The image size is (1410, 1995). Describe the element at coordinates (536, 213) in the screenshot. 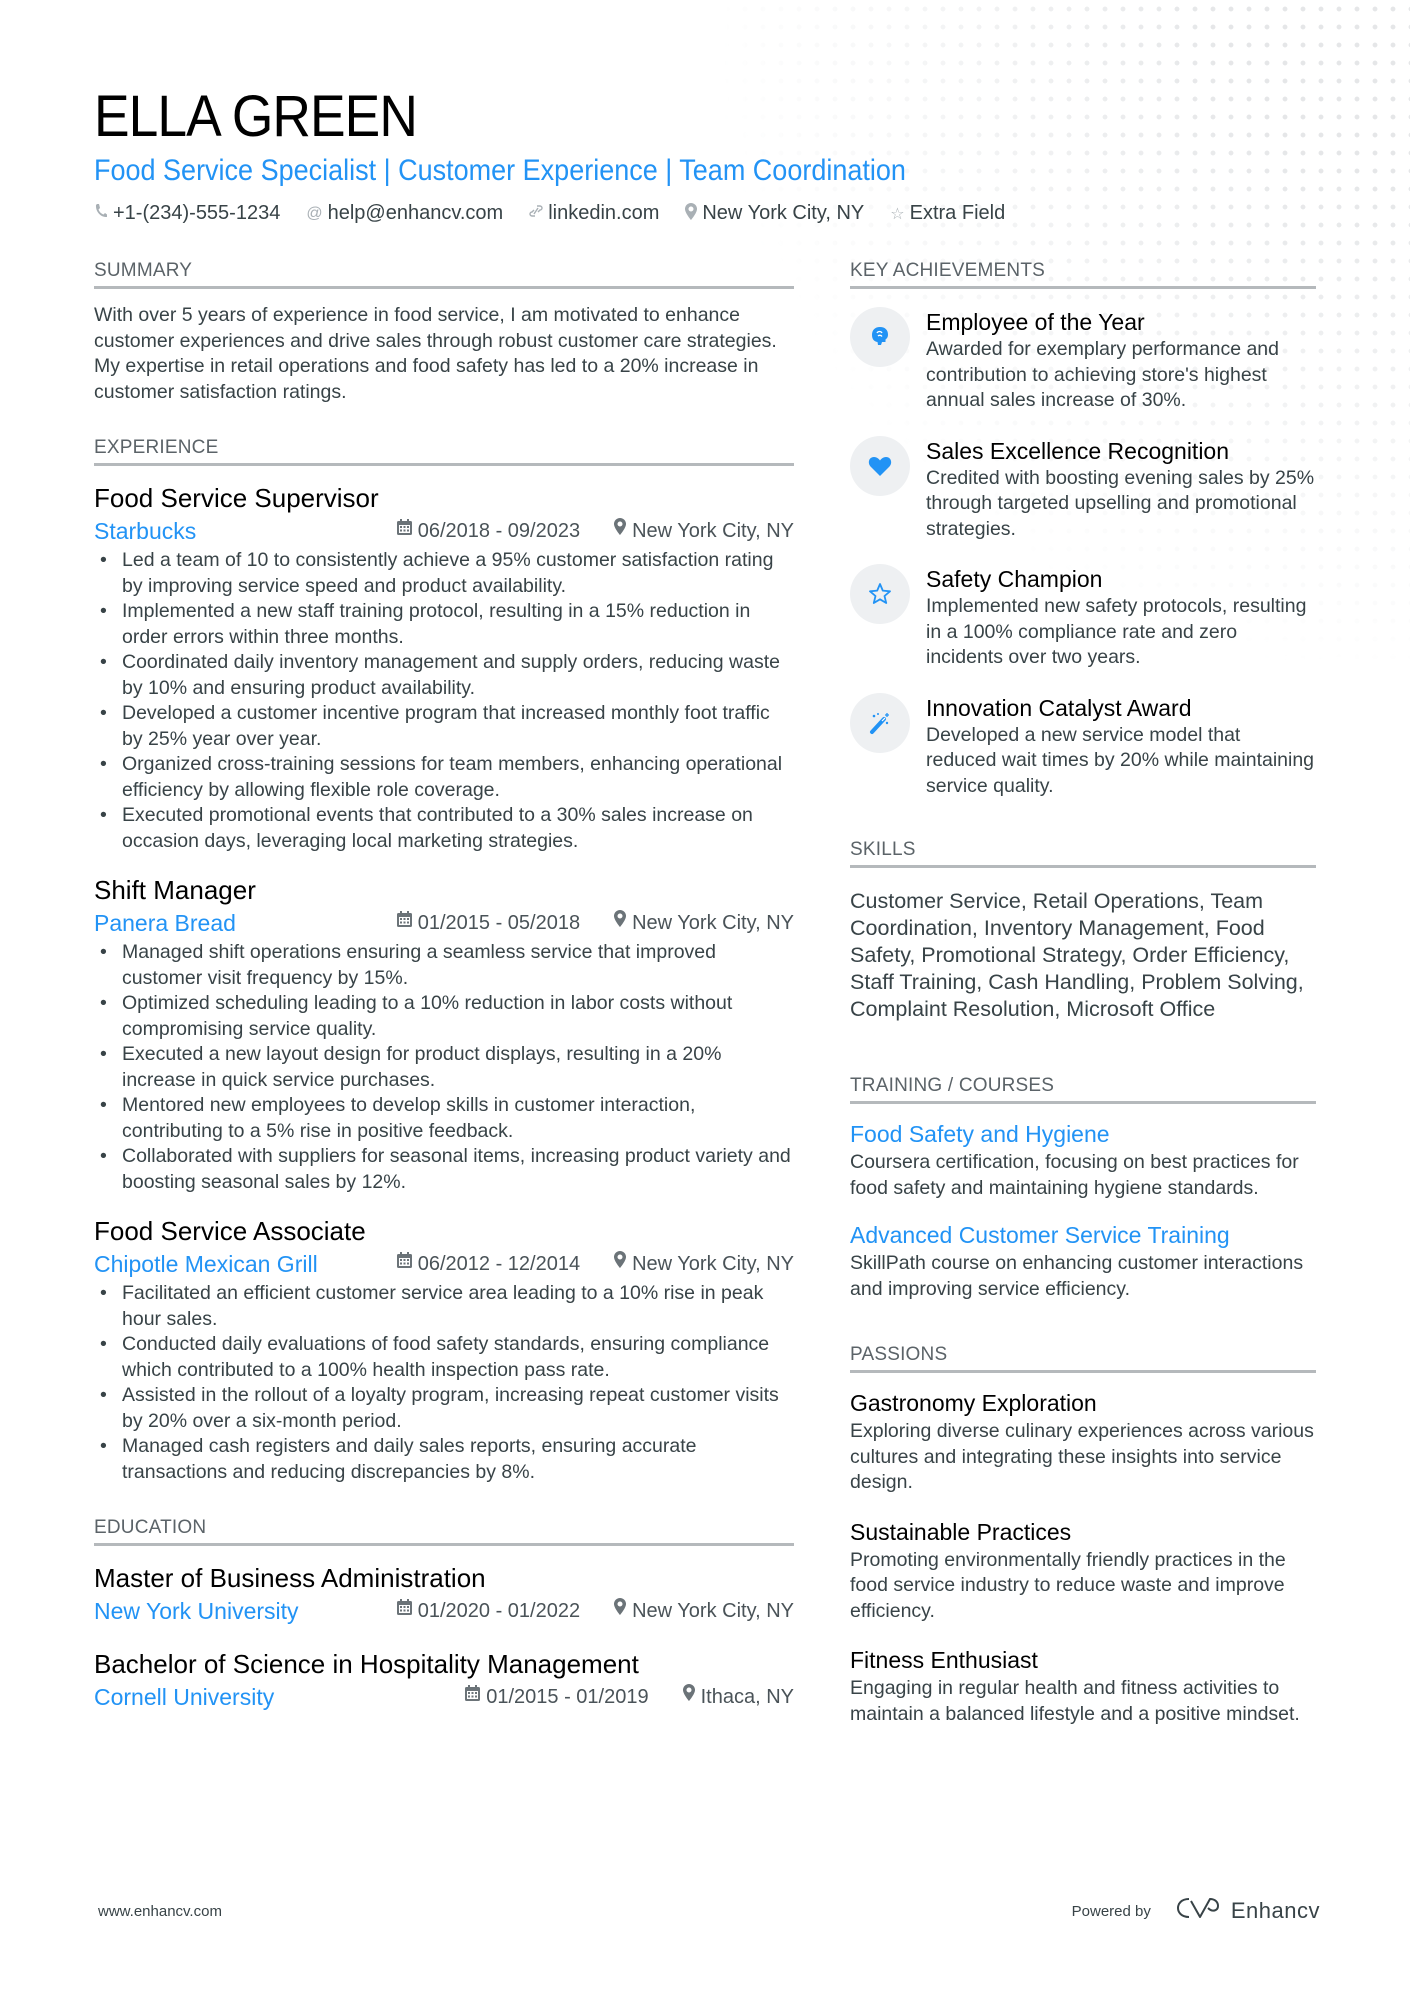

I see `link-icon` at that location.